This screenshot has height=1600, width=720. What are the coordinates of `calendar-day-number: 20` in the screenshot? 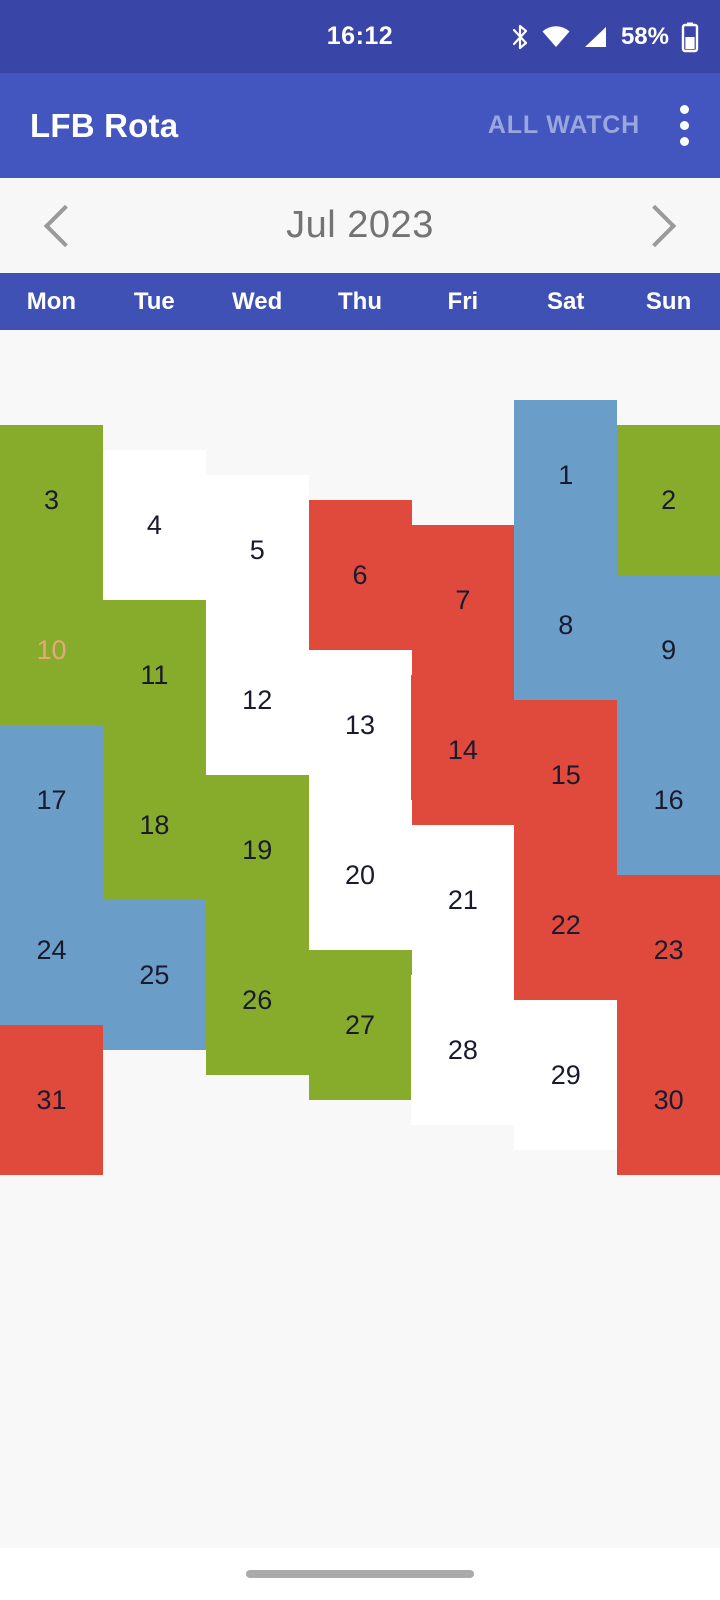 It's located at (360, 874).